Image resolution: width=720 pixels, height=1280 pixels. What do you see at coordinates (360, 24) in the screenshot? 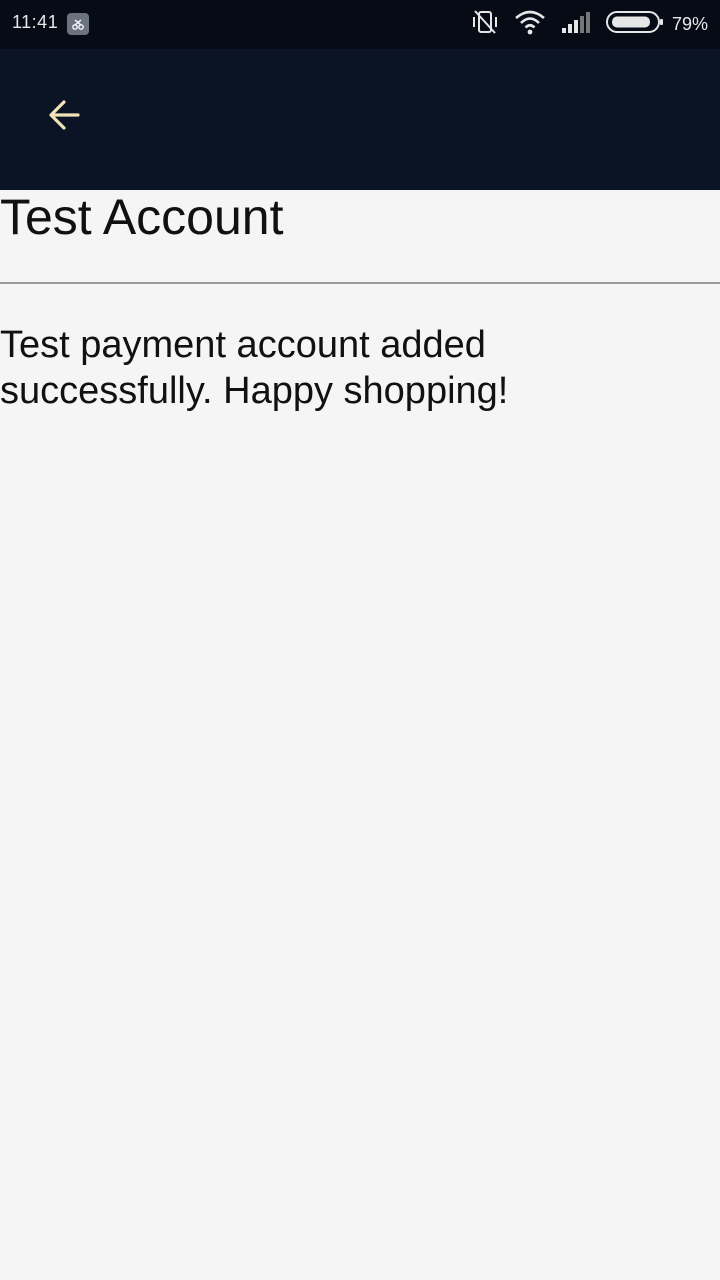
I see `status-bar: 11:41 79%` at bounding box center [360, 24].